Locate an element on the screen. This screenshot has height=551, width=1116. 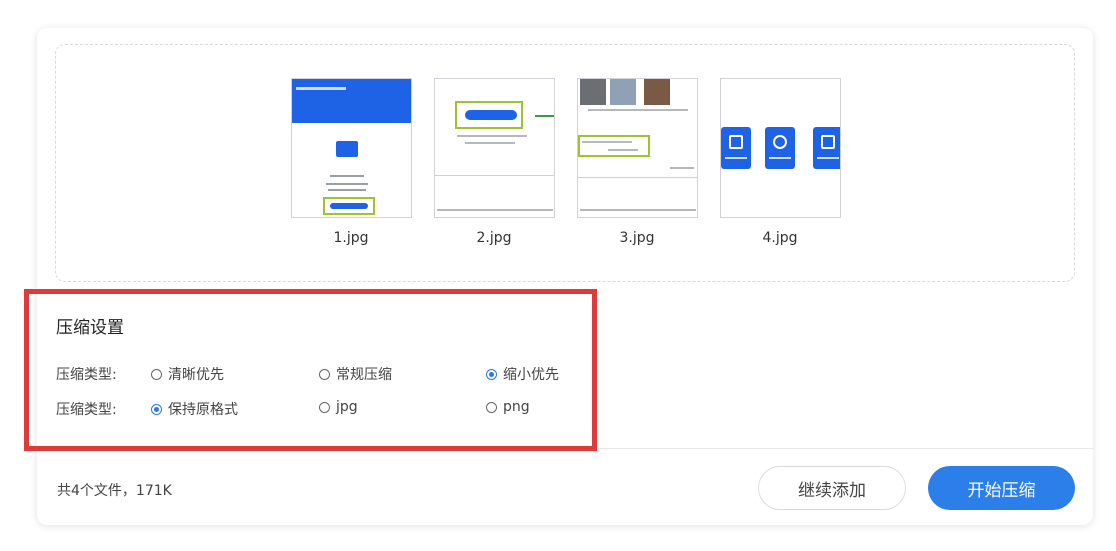
radio-png: png is located at coordinates (508, 407).